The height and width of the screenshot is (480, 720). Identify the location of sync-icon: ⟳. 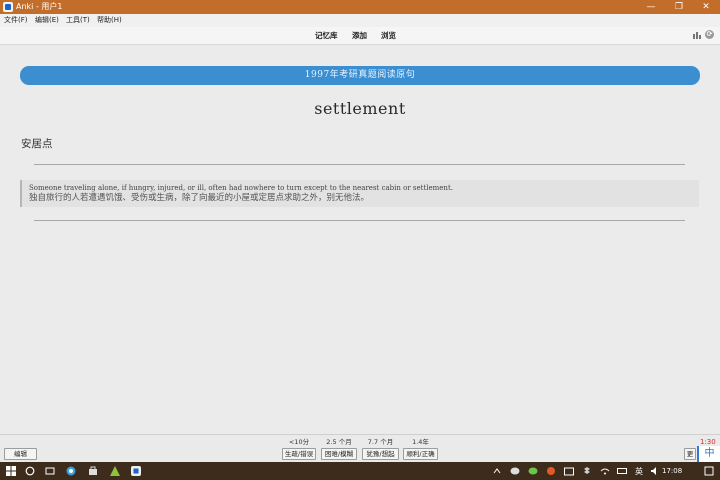
(709, 34).